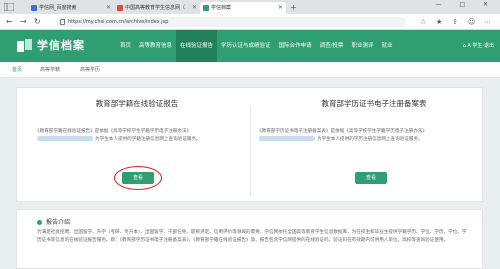 This screenshot has width=500, height=269. I want to click on nav-item-online-verification: 在线验证报告, so click(197, 46).